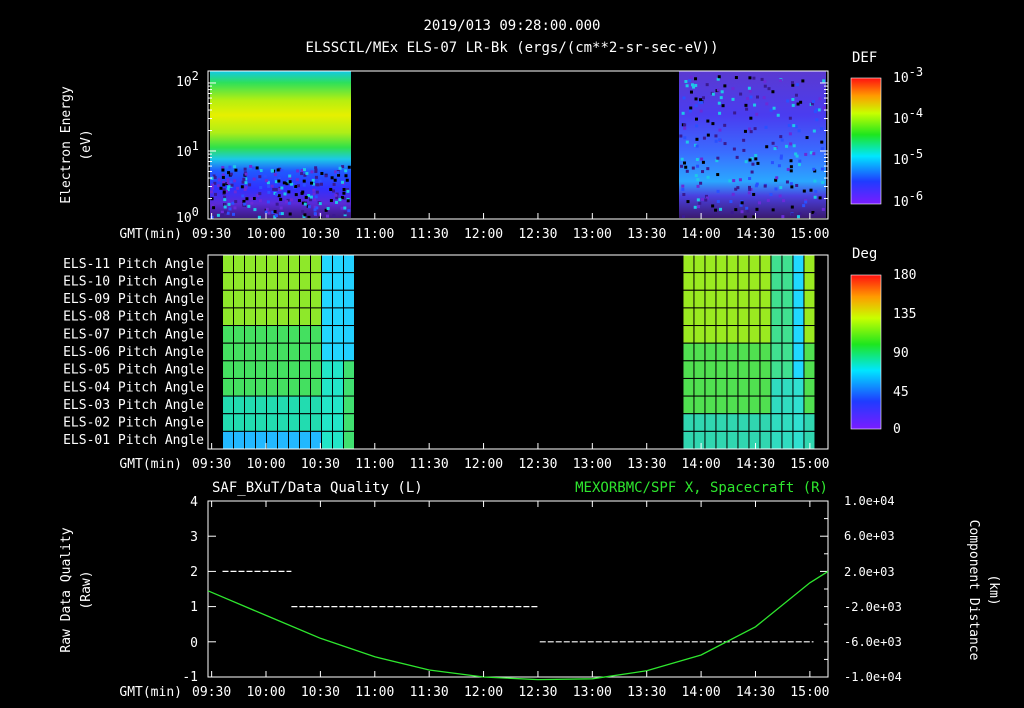 The width and height of the screenshot is (1024, 708). I want to click on quality-ytick-neg1: -1, so click(190, 677).